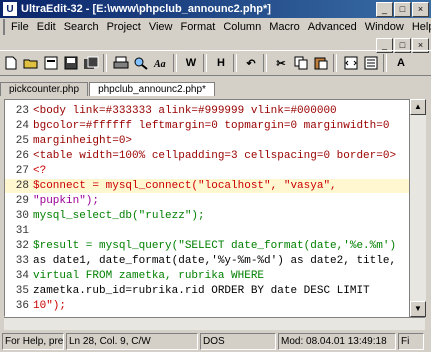 The height and width of the screenshot is (352, 431). Describe the element at coordinates (22, 171) in the screenshot. I see `line-number: 27` at that location.